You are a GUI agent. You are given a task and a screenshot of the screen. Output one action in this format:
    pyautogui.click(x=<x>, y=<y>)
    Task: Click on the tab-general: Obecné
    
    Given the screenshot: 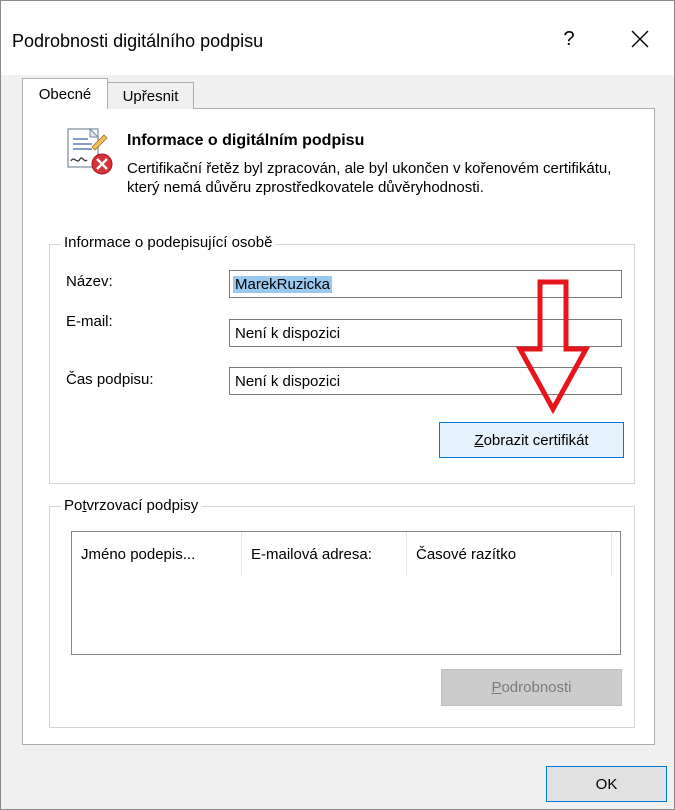 What is the action you would take?
    pyautogui.click(x=65, y=93)
    